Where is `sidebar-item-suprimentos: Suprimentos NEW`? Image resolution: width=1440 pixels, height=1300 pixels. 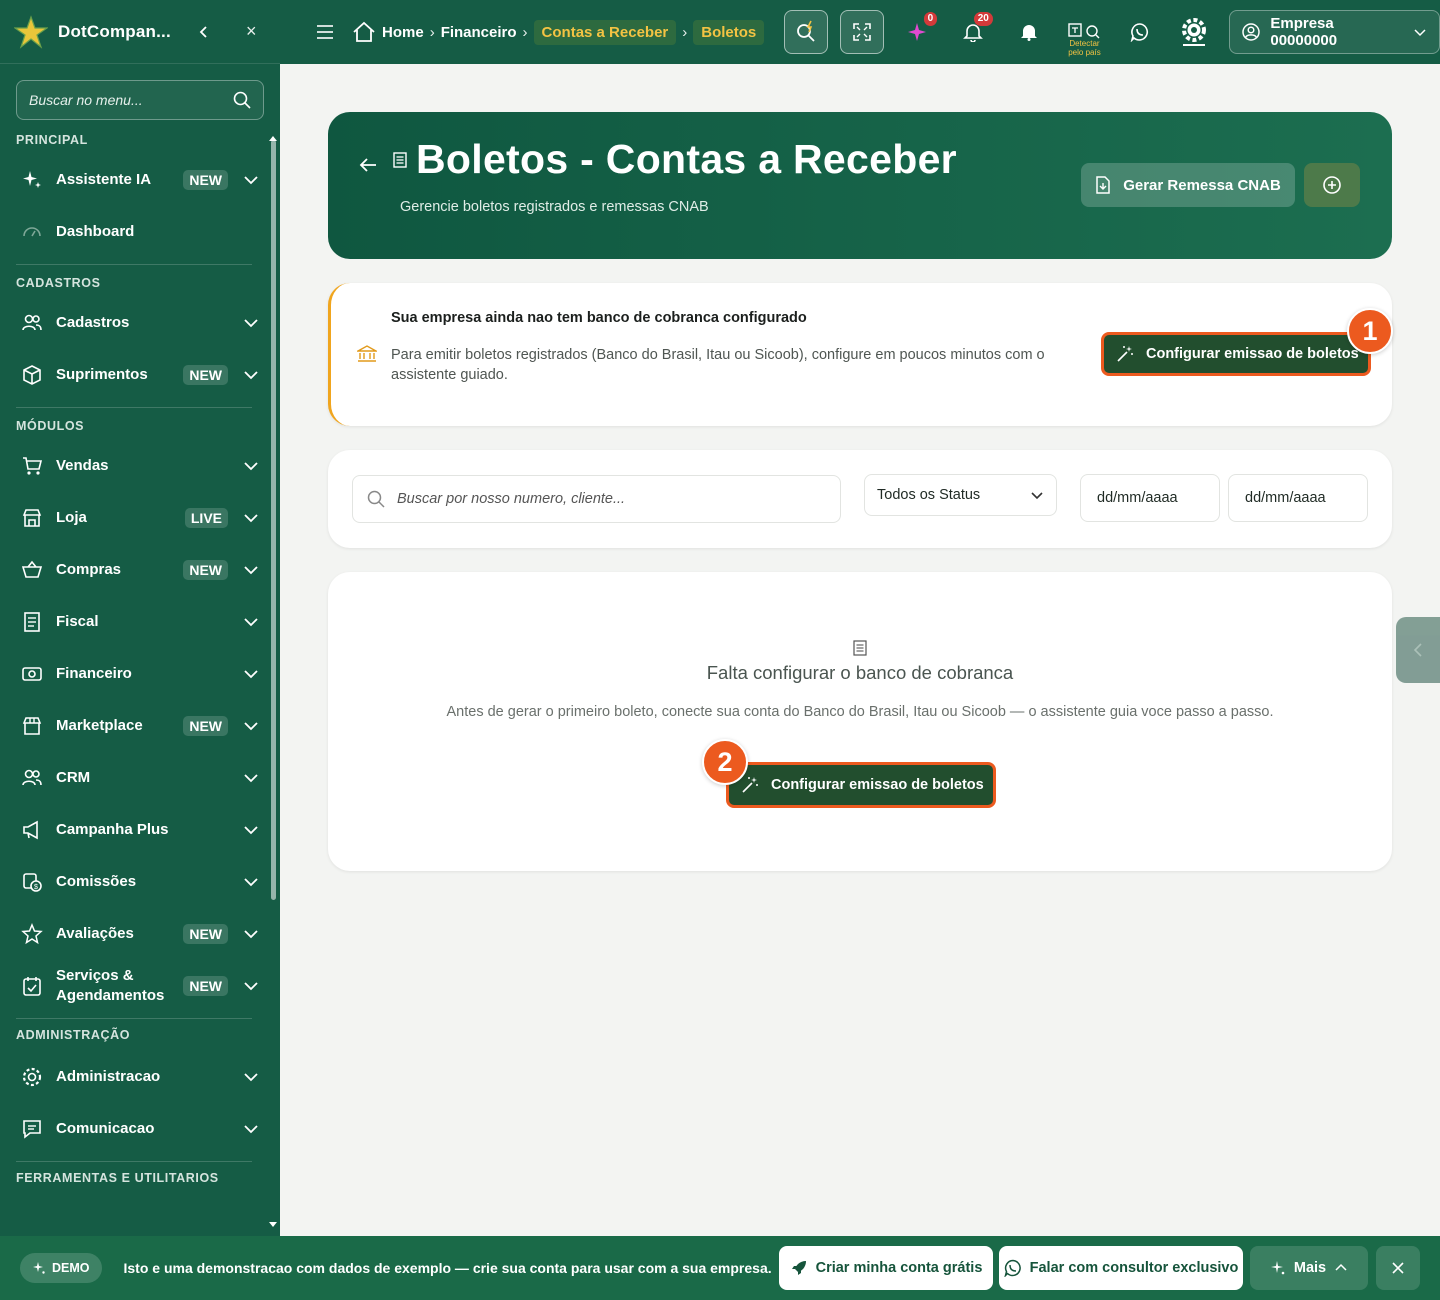 sidebar-item-suprimentos: Suprimentos NEW is located at coordinates (140, 375).